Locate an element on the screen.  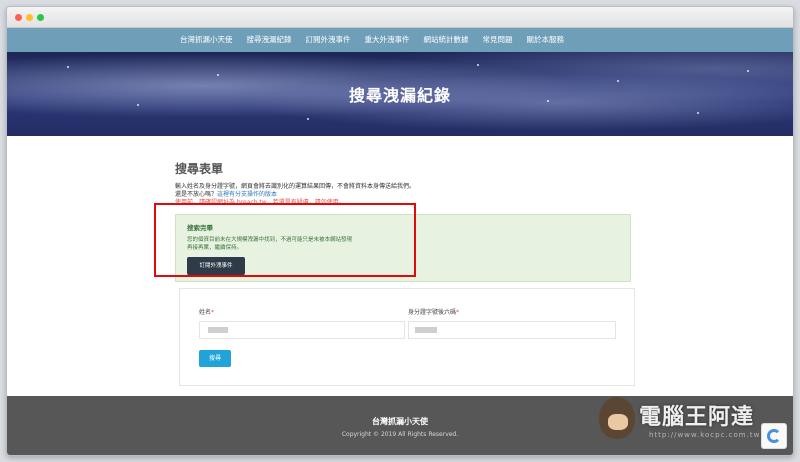
form-title: 搜尋表單 is located at coordinates (199, 169).